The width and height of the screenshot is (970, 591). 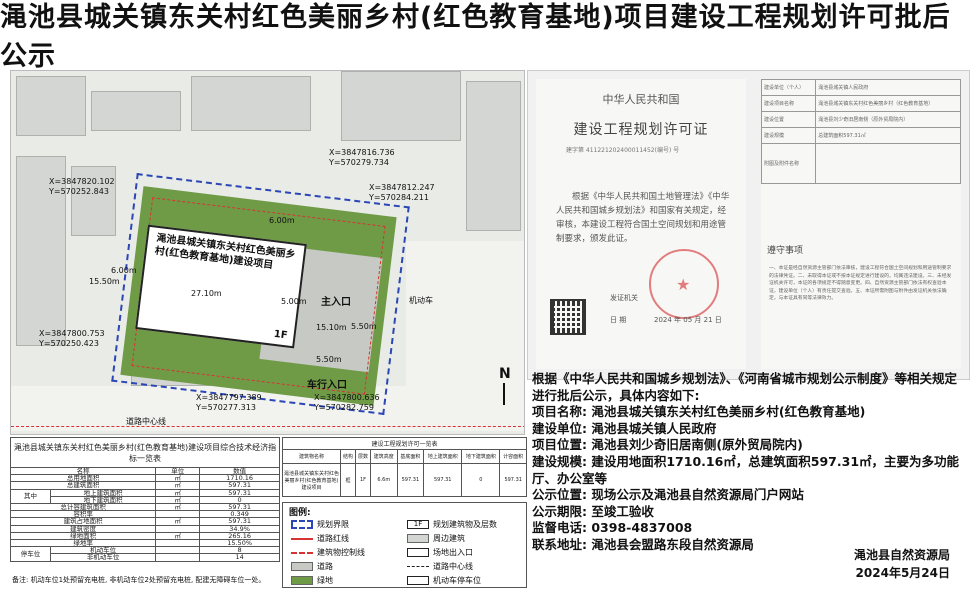 What do you see at coordinates (418, 580) in the screenshot?
I see `parking-swatch-icon` at bounding box center [418, 580].